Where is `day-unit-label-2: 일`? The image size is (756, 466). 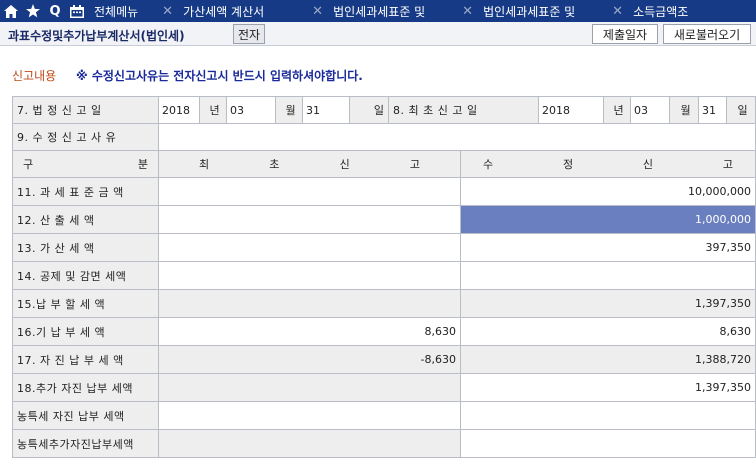
day-unit-label-2: 일 is located at coordinates (741, 110).